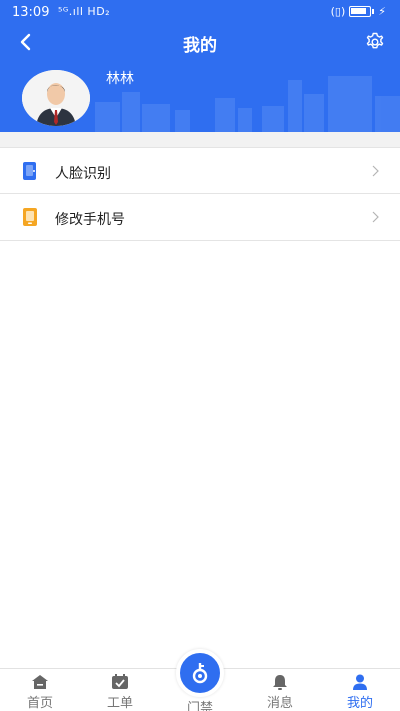  I want to click on tab-label: 我的, so click(359, 703).